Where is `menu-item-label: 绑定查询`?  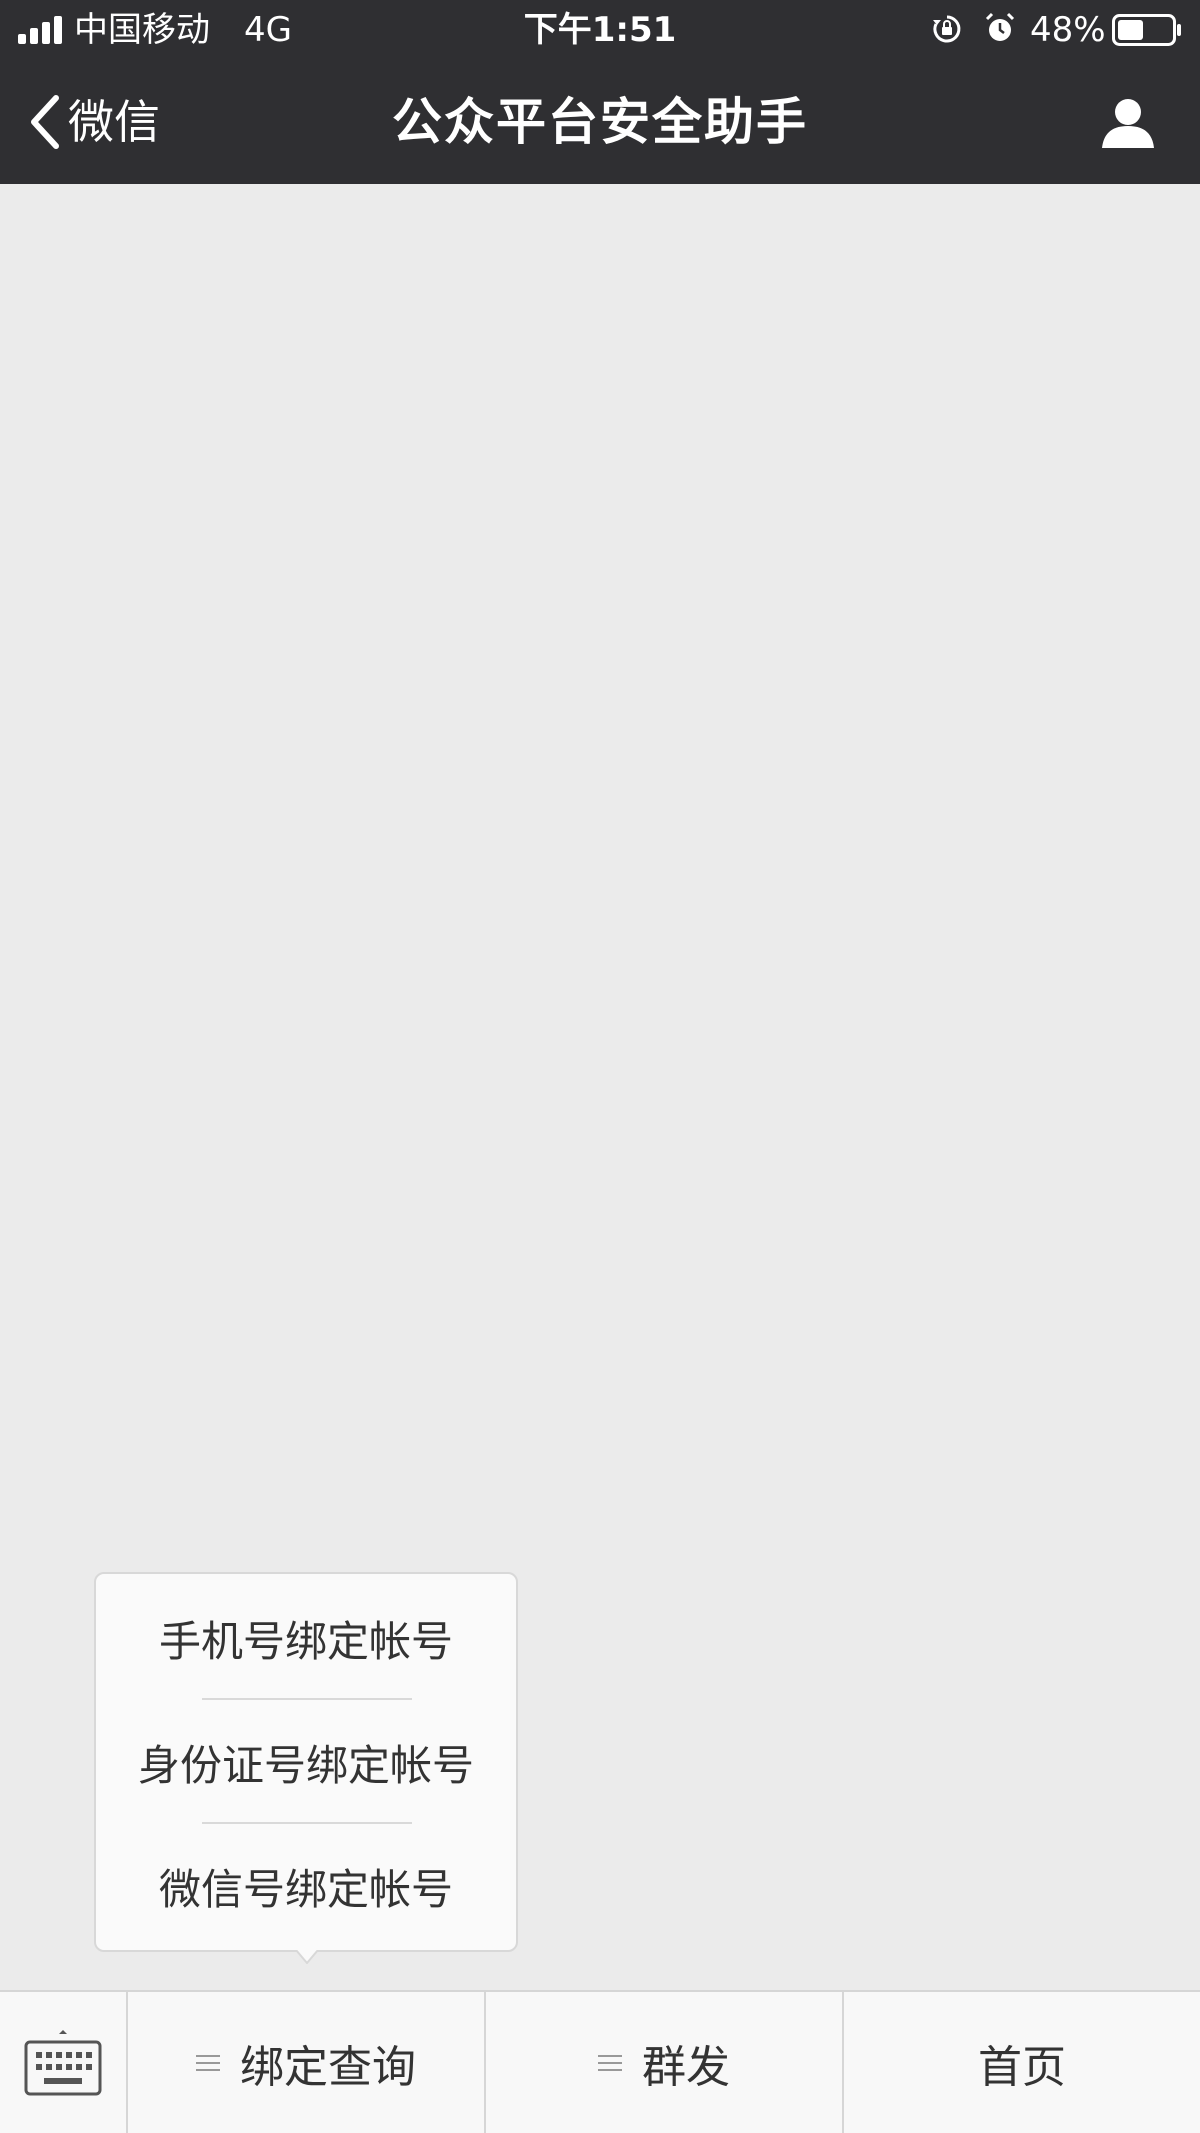
menu-item-label: 绑定查询 is located at coordinates (328, 2067).